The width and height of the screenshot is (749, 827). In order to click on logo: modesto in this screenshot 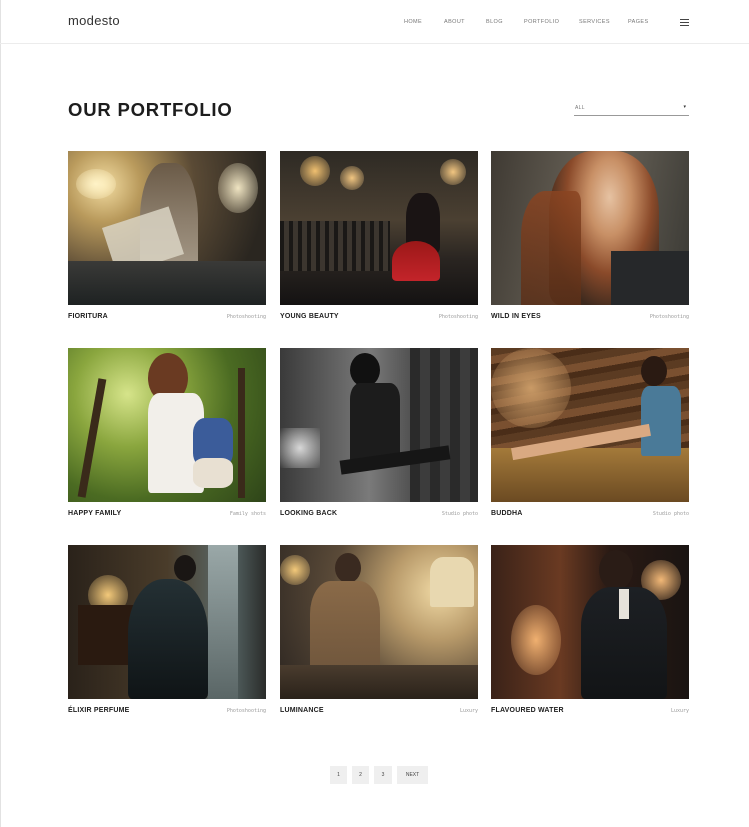, I will do `click(94, 20)`.